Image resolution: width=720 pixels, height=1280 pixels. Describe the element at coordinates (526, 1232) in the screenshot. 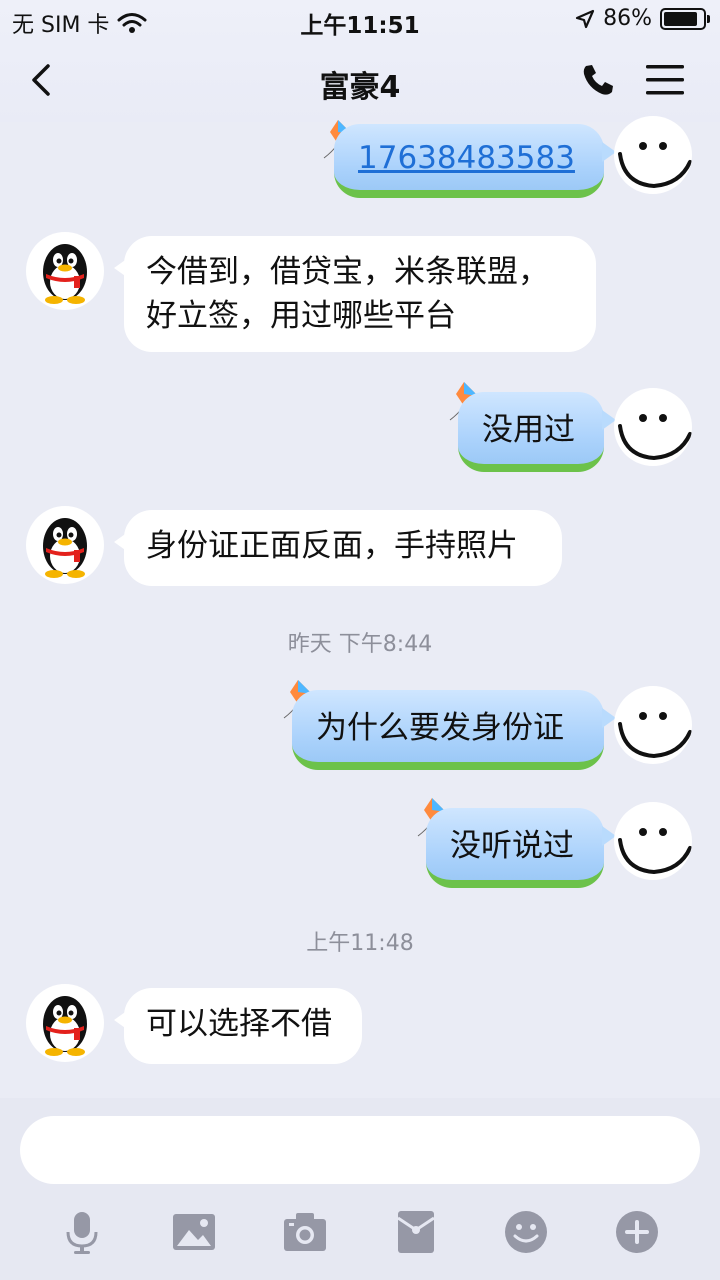

I see `emoji-icon` at that location.